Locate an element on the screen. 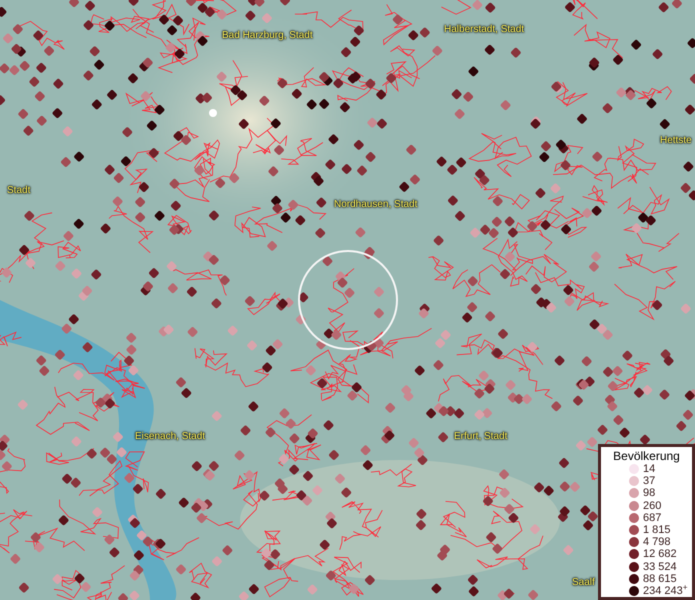  legend-title: Bevölkerung is located at coordinates (646, 456).